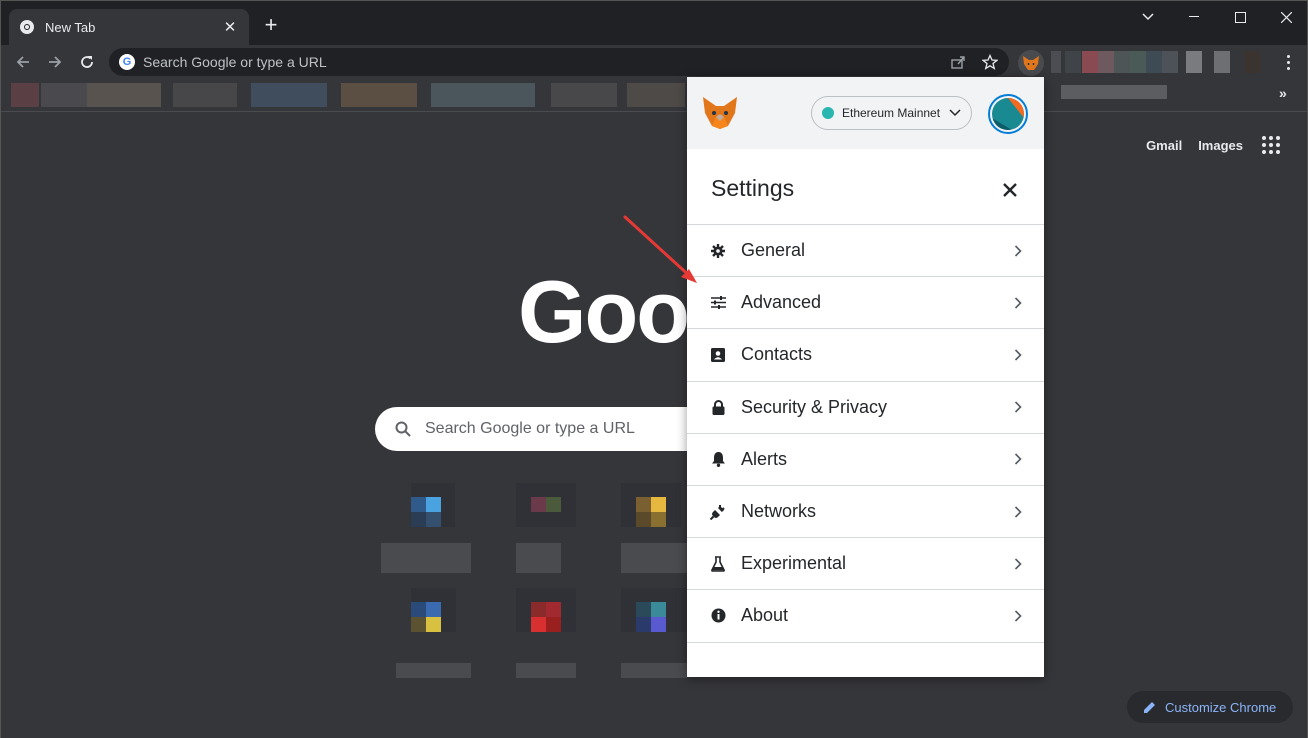 Image resolution: width=1308 pixels, height=738 pixels. I want to click on customize-chrome-button: Customize Chrome, so click(1210, 707).